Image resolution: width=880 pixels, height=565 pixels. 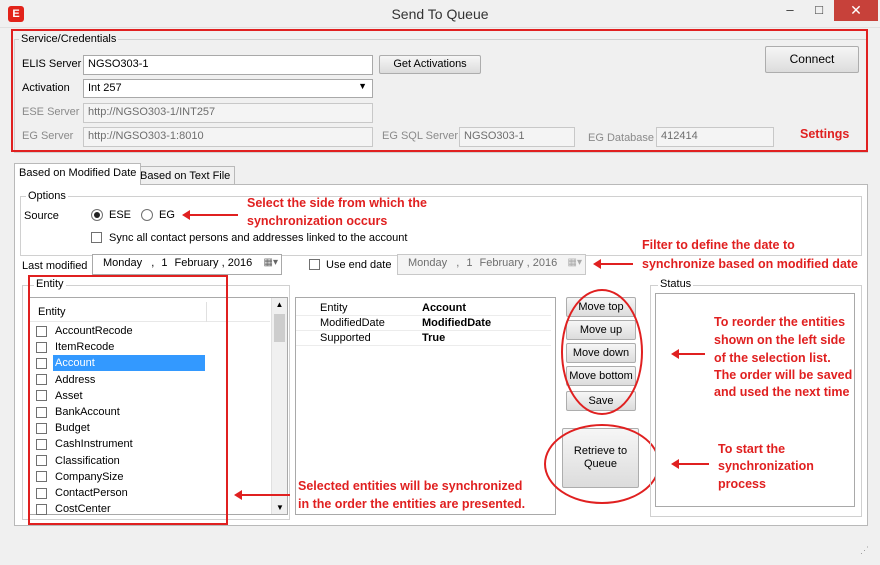 I want to click on service-group-label: Service/Credentials, so click(x=69, y=39).